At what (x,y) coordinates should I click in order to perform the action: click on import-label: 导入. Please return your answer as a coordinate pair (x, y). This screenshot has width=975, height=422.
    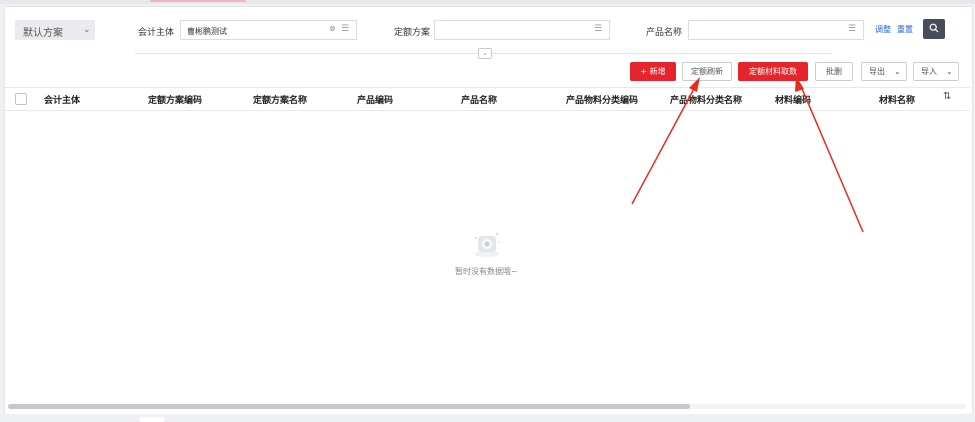
    Looking at the image, I should click on (929, 71).